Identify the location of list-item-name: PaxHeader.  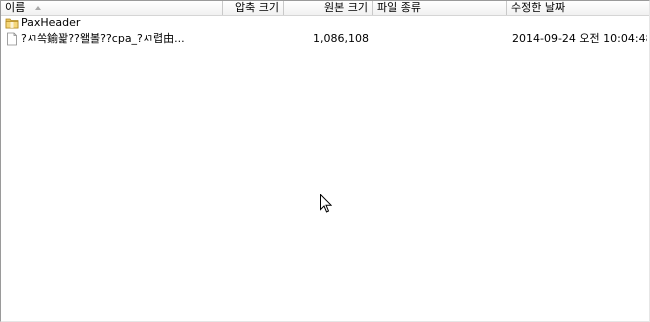
(51, 22).